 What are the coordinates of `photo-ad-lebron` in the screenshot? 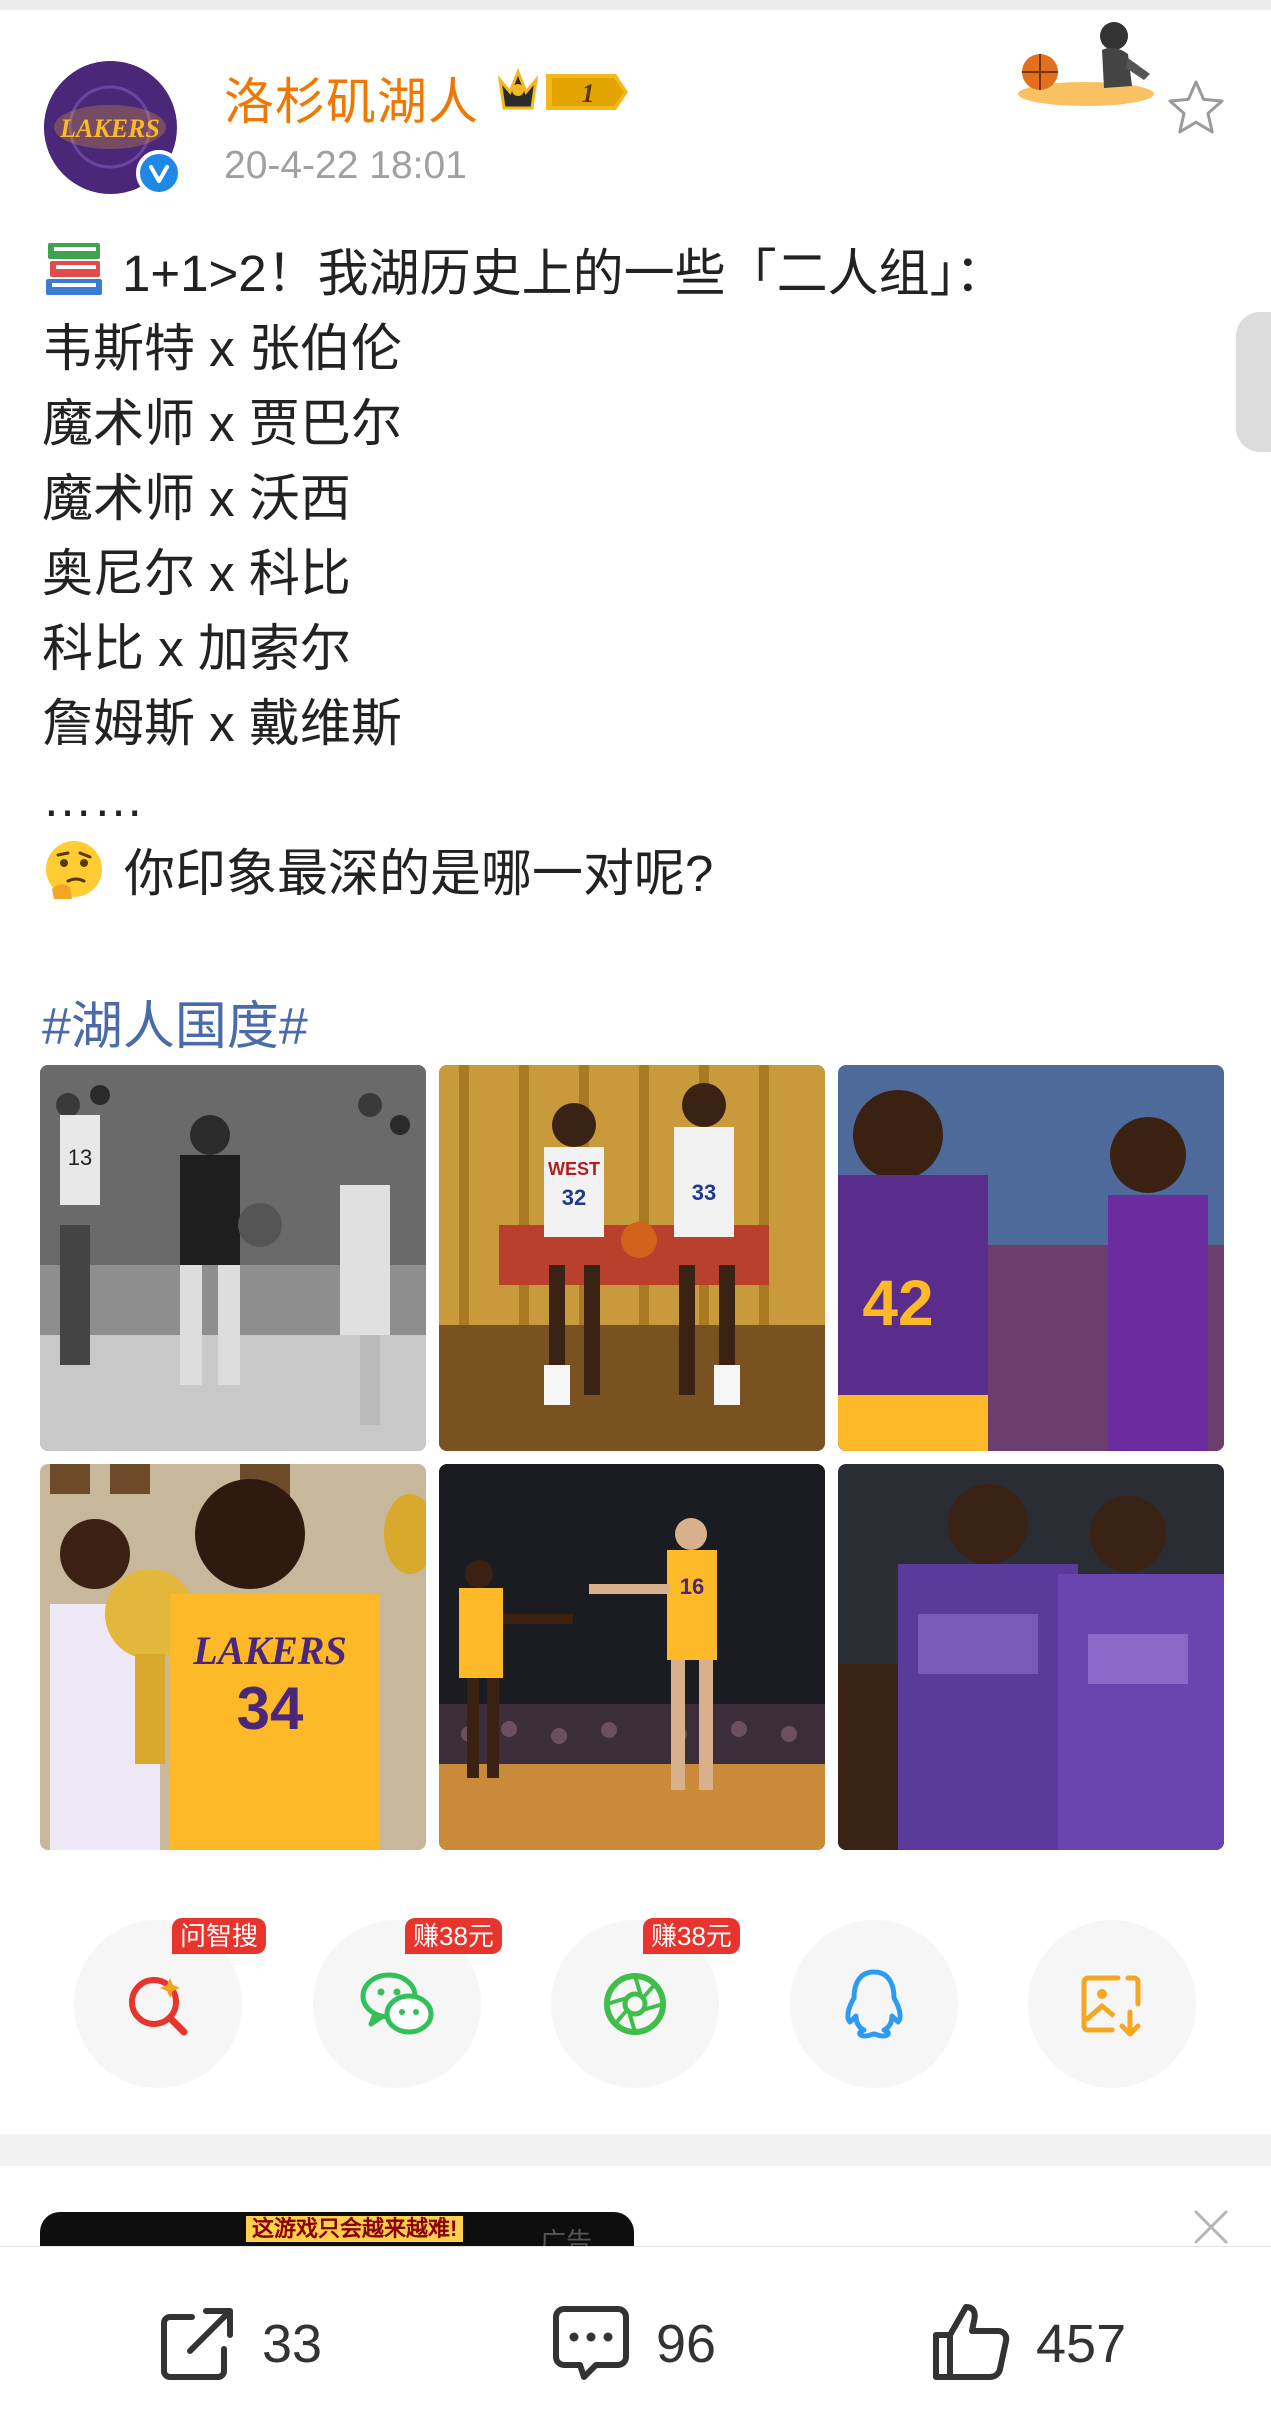 It's located at (1031, 1657).